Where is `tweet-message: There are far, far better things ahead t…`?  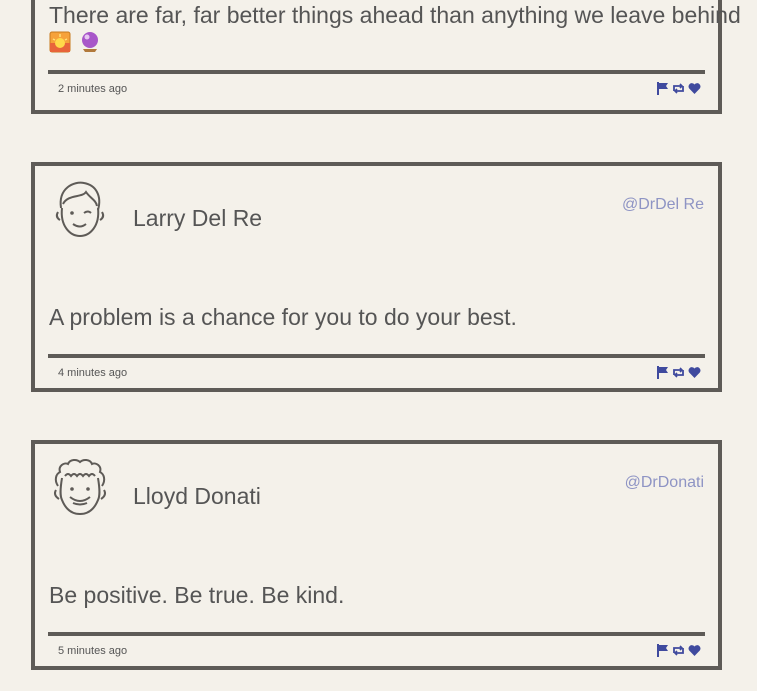 tweet-message: There are far, far better things ahead t… is located at coordinates (395, 15).